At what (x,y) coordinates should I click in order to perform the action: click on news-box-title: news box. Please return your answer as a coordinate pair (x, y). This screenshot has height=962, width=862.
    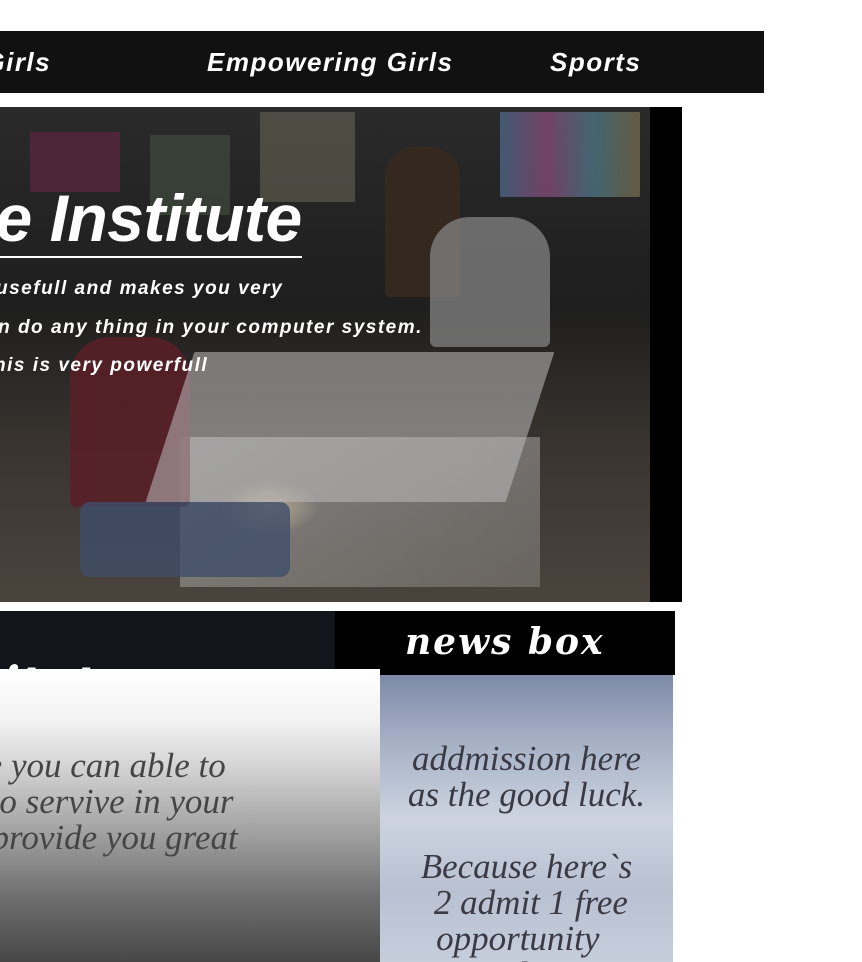
    Looking at the image, I should click on (505, 642).